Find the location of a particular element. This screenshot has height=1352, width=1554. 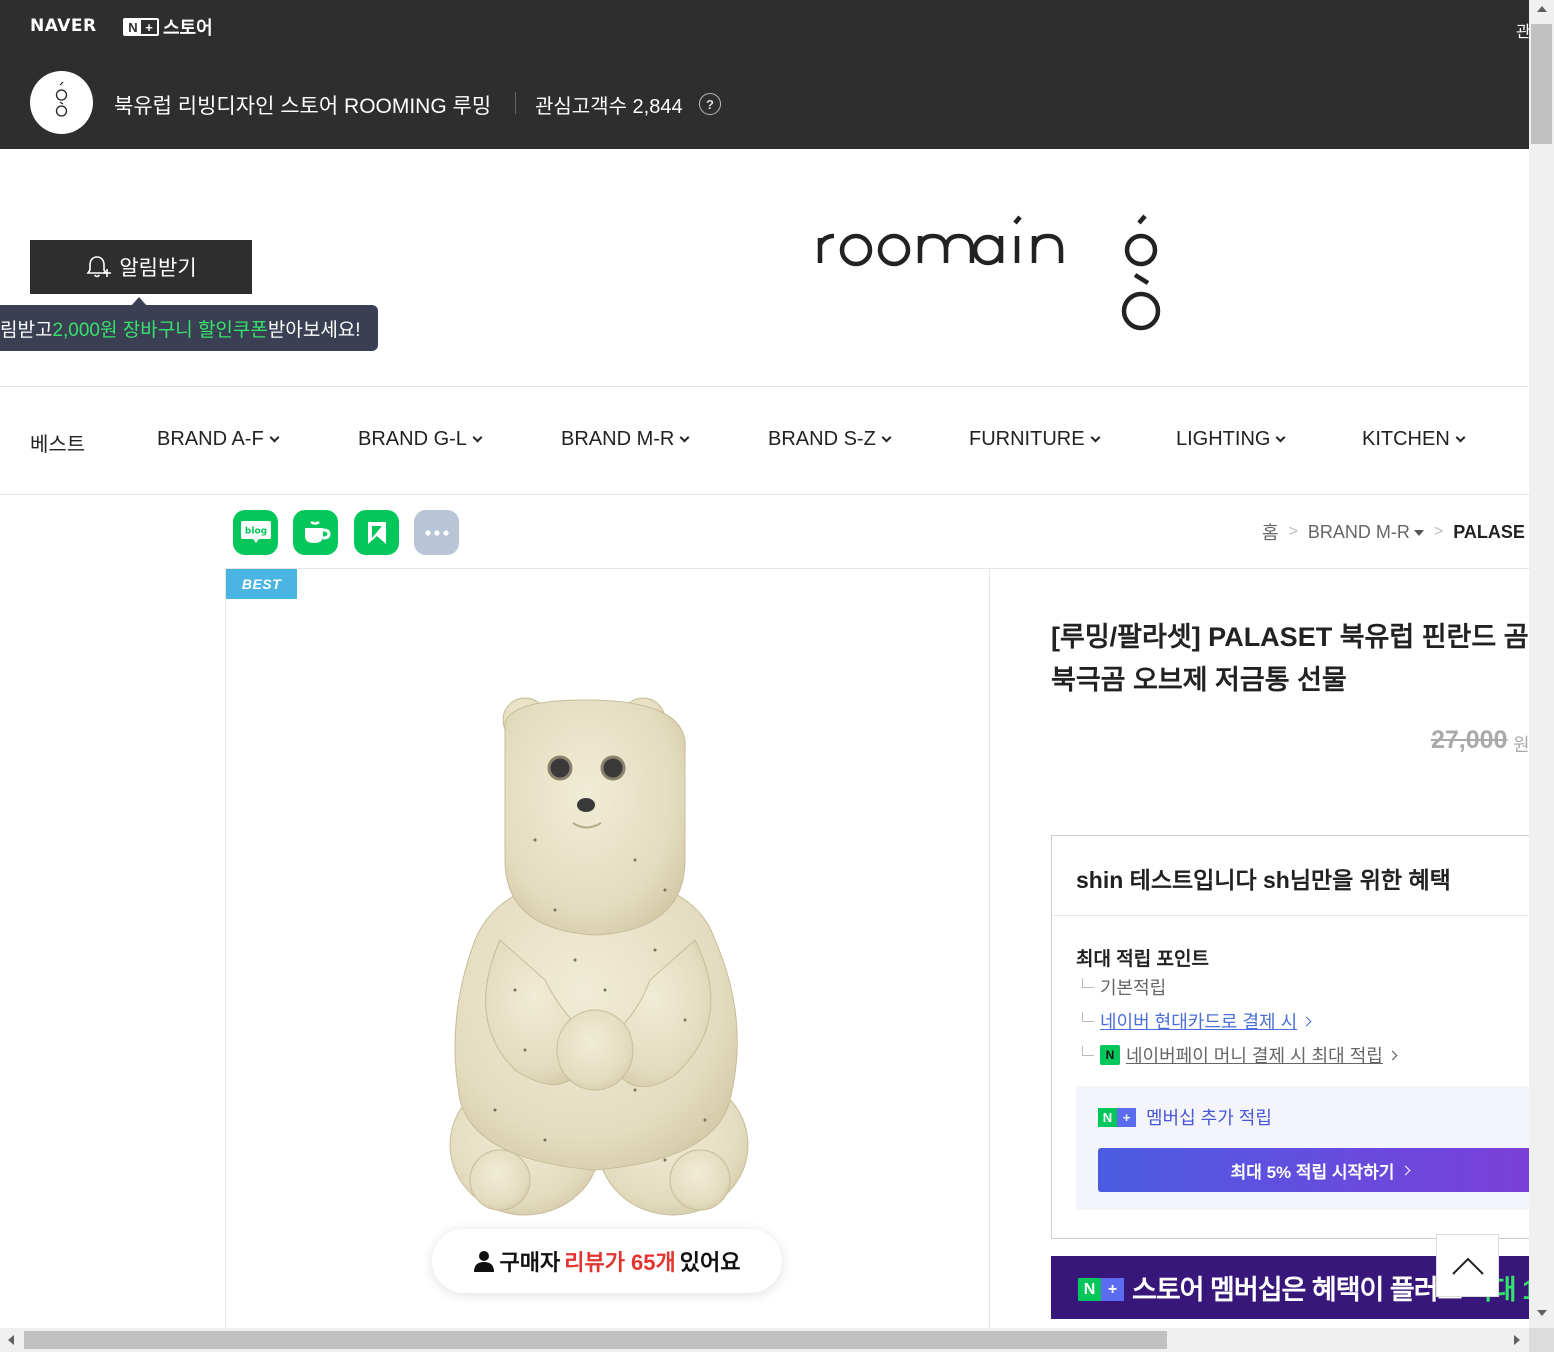

notify-button-label: 알림받기 is located at coordinates (158, 268).